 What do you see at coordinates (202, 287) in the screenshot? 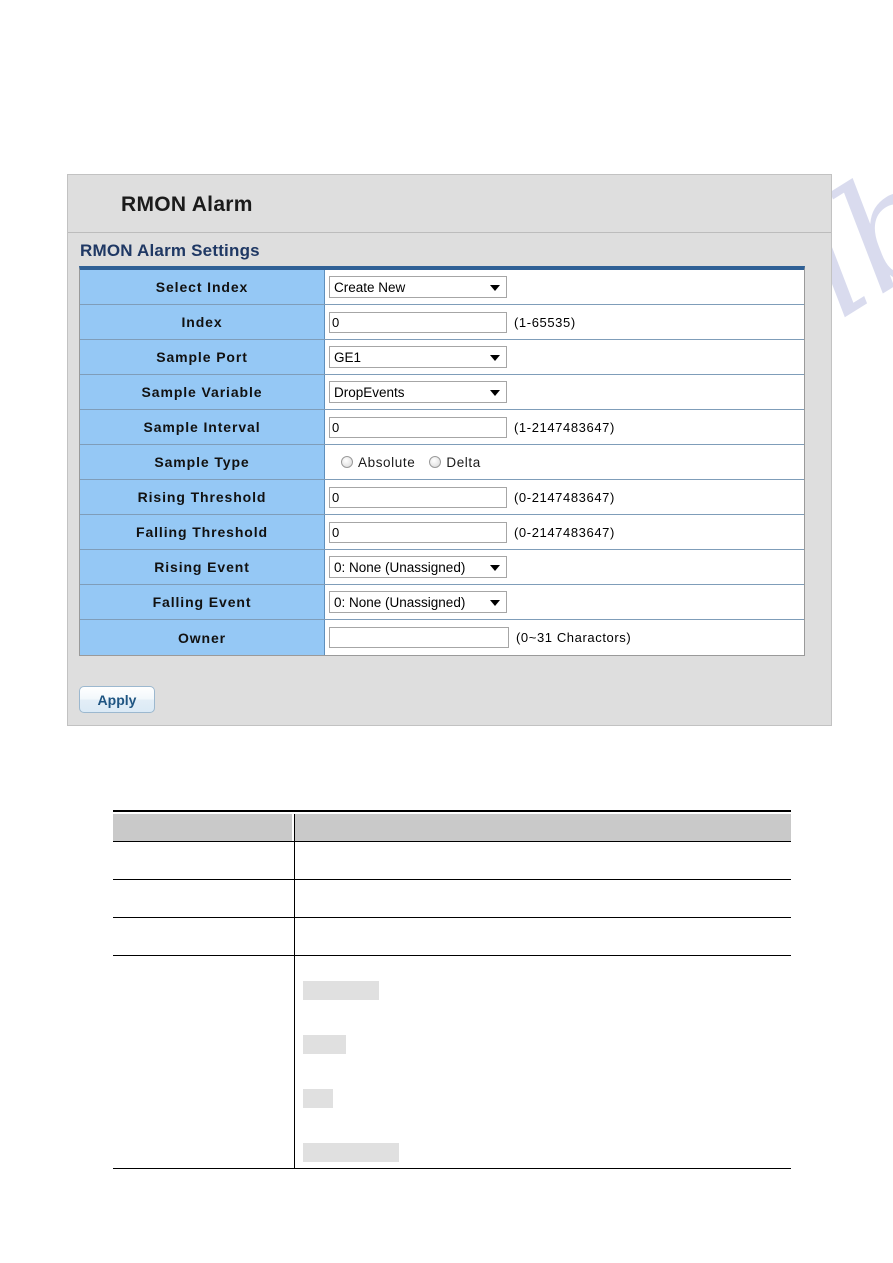
I see `label-select-index: Select Index` at bounding box center [202, 287].